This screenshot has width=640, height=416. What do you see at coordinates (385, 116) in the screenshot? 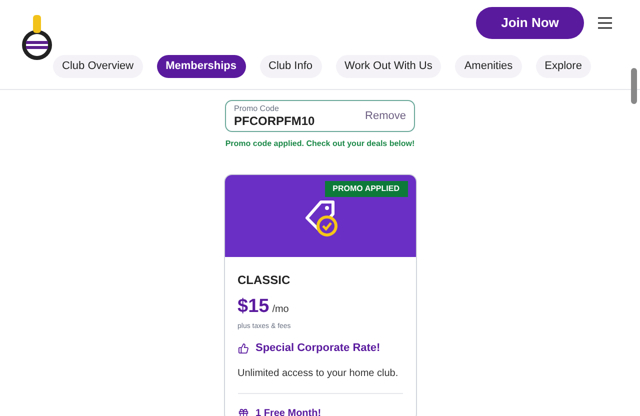
I see `remove-link: Remove` at bounding box center [385, 116].